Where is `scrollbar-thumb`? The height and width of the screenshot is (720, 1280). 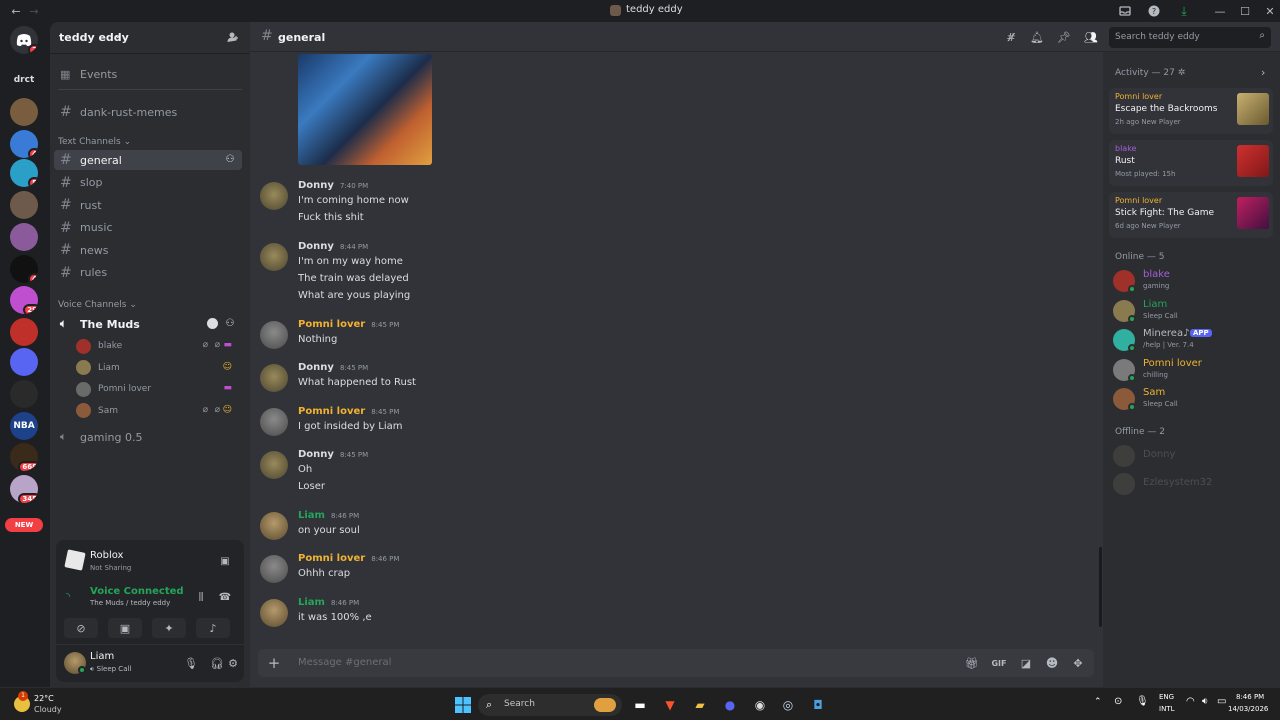 scrollbar-thumb is located at coordinates (1100, 587).